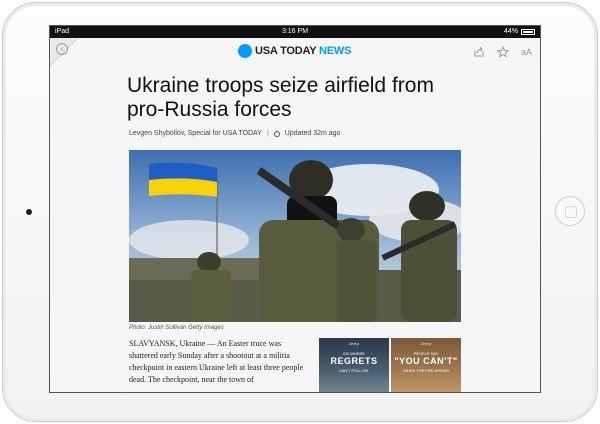 This screenshot has width=600, height=424. What do you see at coordinates (29, 212) in the screenshot?
I see `front-camera` at bounding box center [29, 212].